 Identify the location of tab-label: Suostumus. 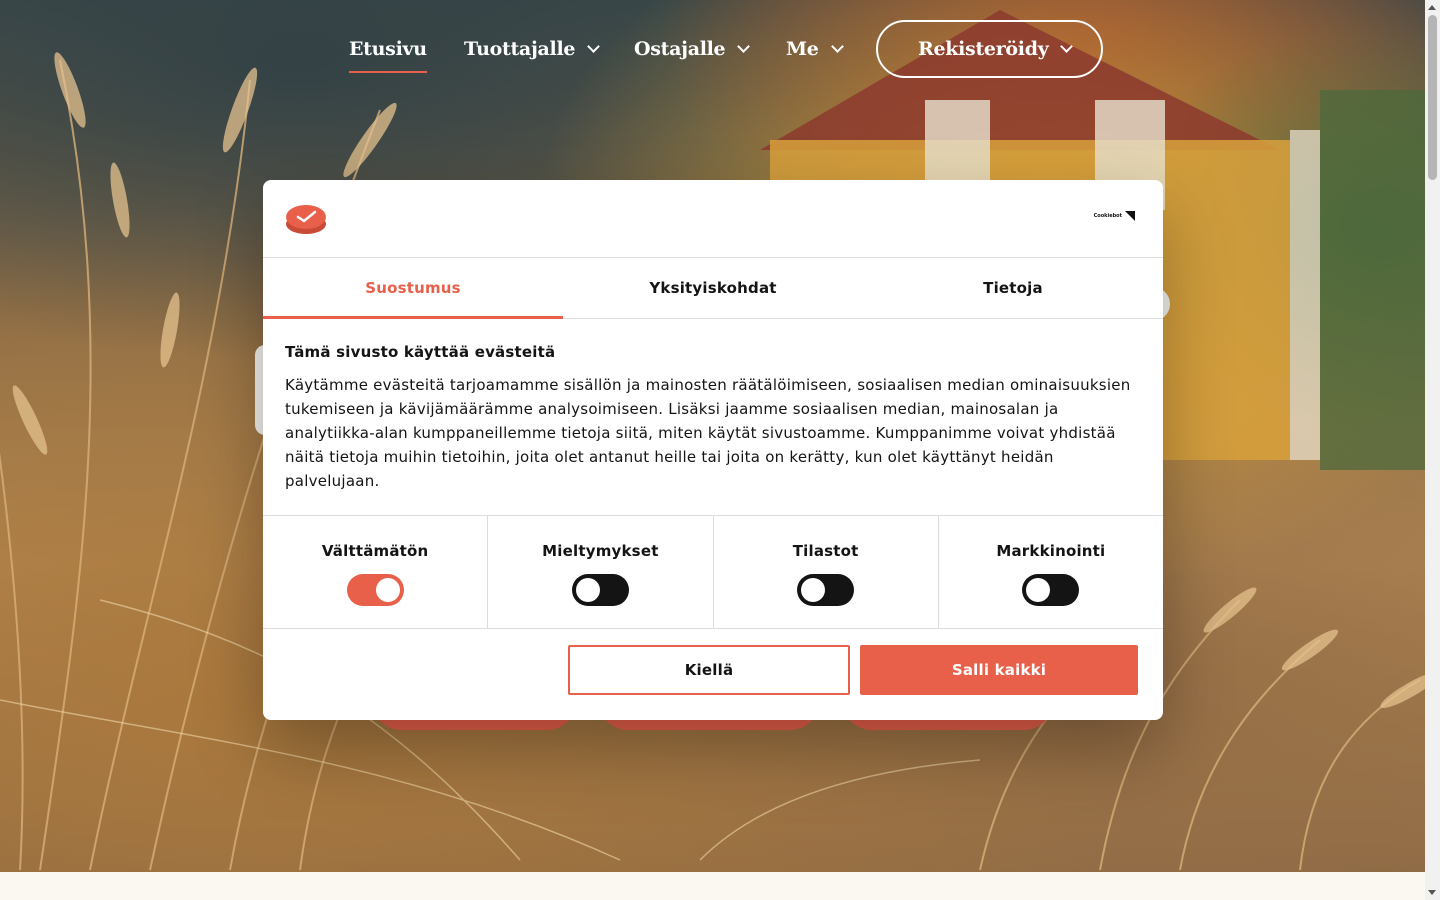
(413, 288).